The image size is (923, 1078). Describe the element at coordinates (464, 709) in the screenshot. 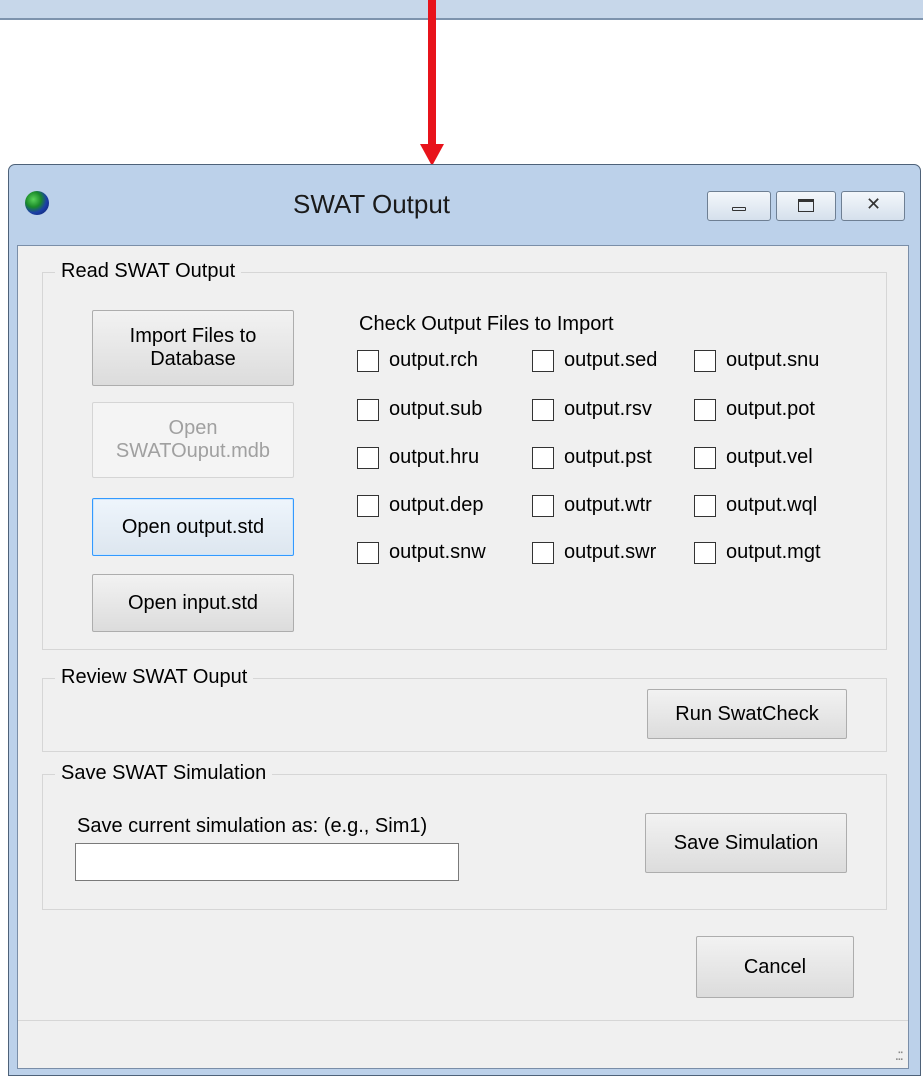

I see `review-swat-output-group: Review SWAT Ouput Run SwatCheck` at that location.